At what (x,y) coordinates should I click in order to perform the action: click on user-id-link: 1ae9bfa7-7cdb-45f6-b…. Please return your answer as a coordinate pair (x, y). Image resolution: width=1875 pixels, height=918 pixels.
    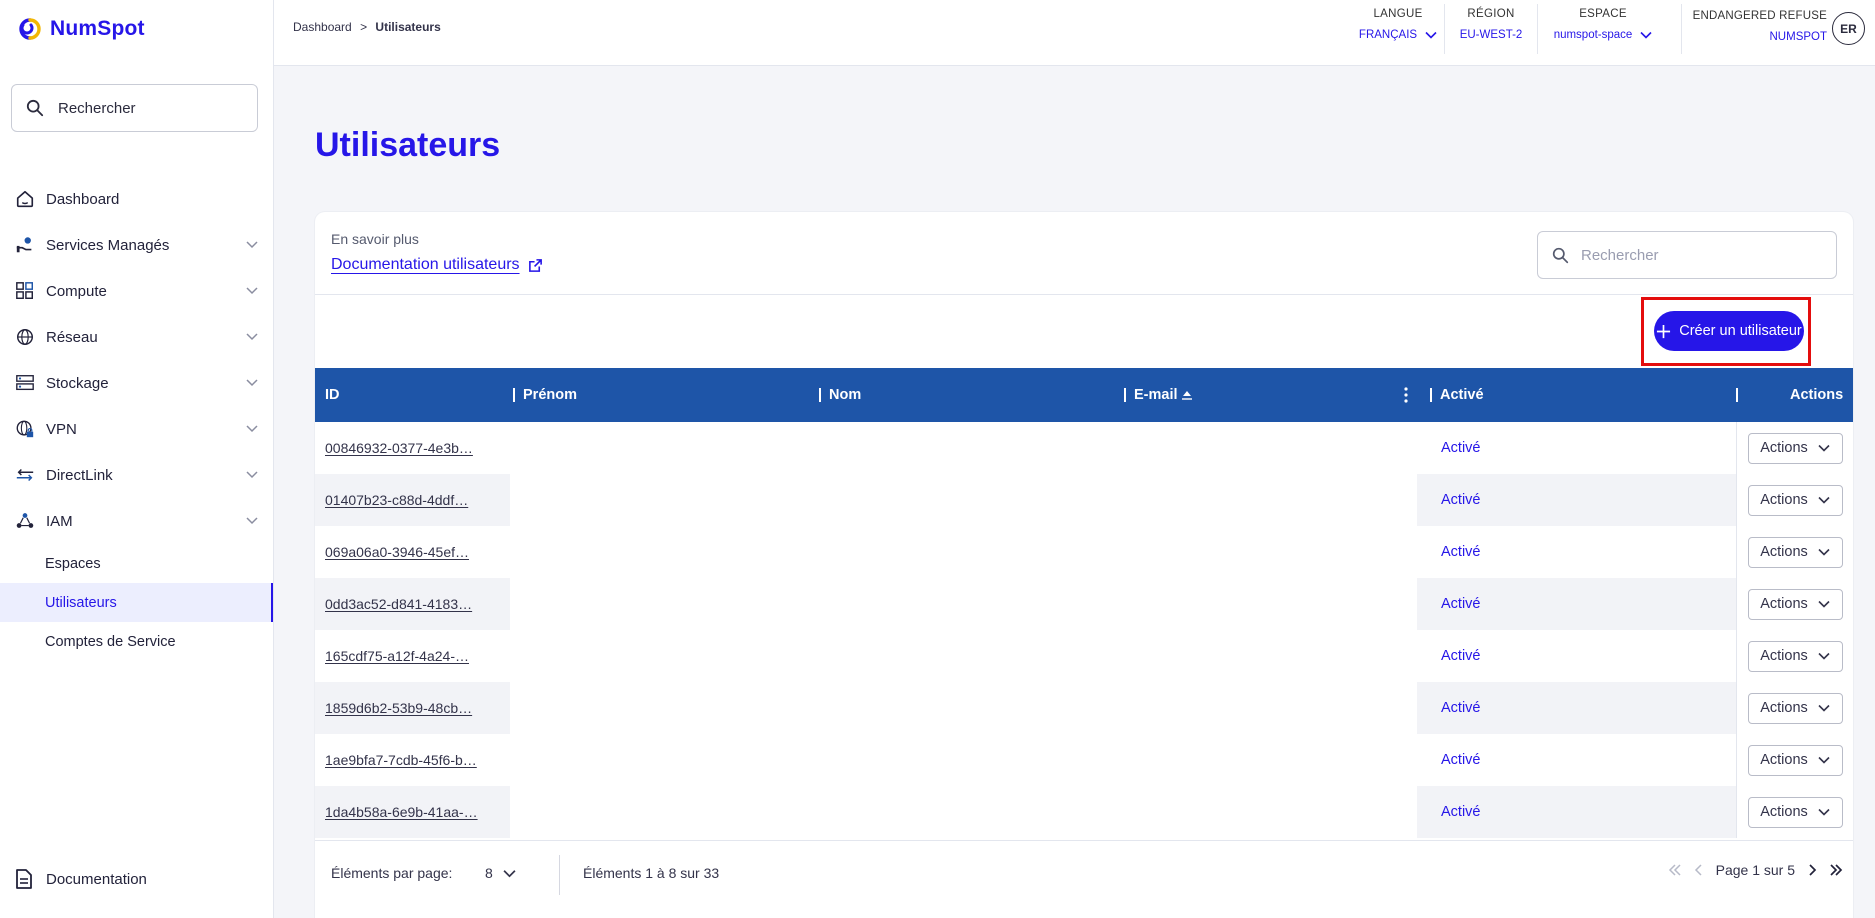
    Looking at the image, I should click on (412, 760).